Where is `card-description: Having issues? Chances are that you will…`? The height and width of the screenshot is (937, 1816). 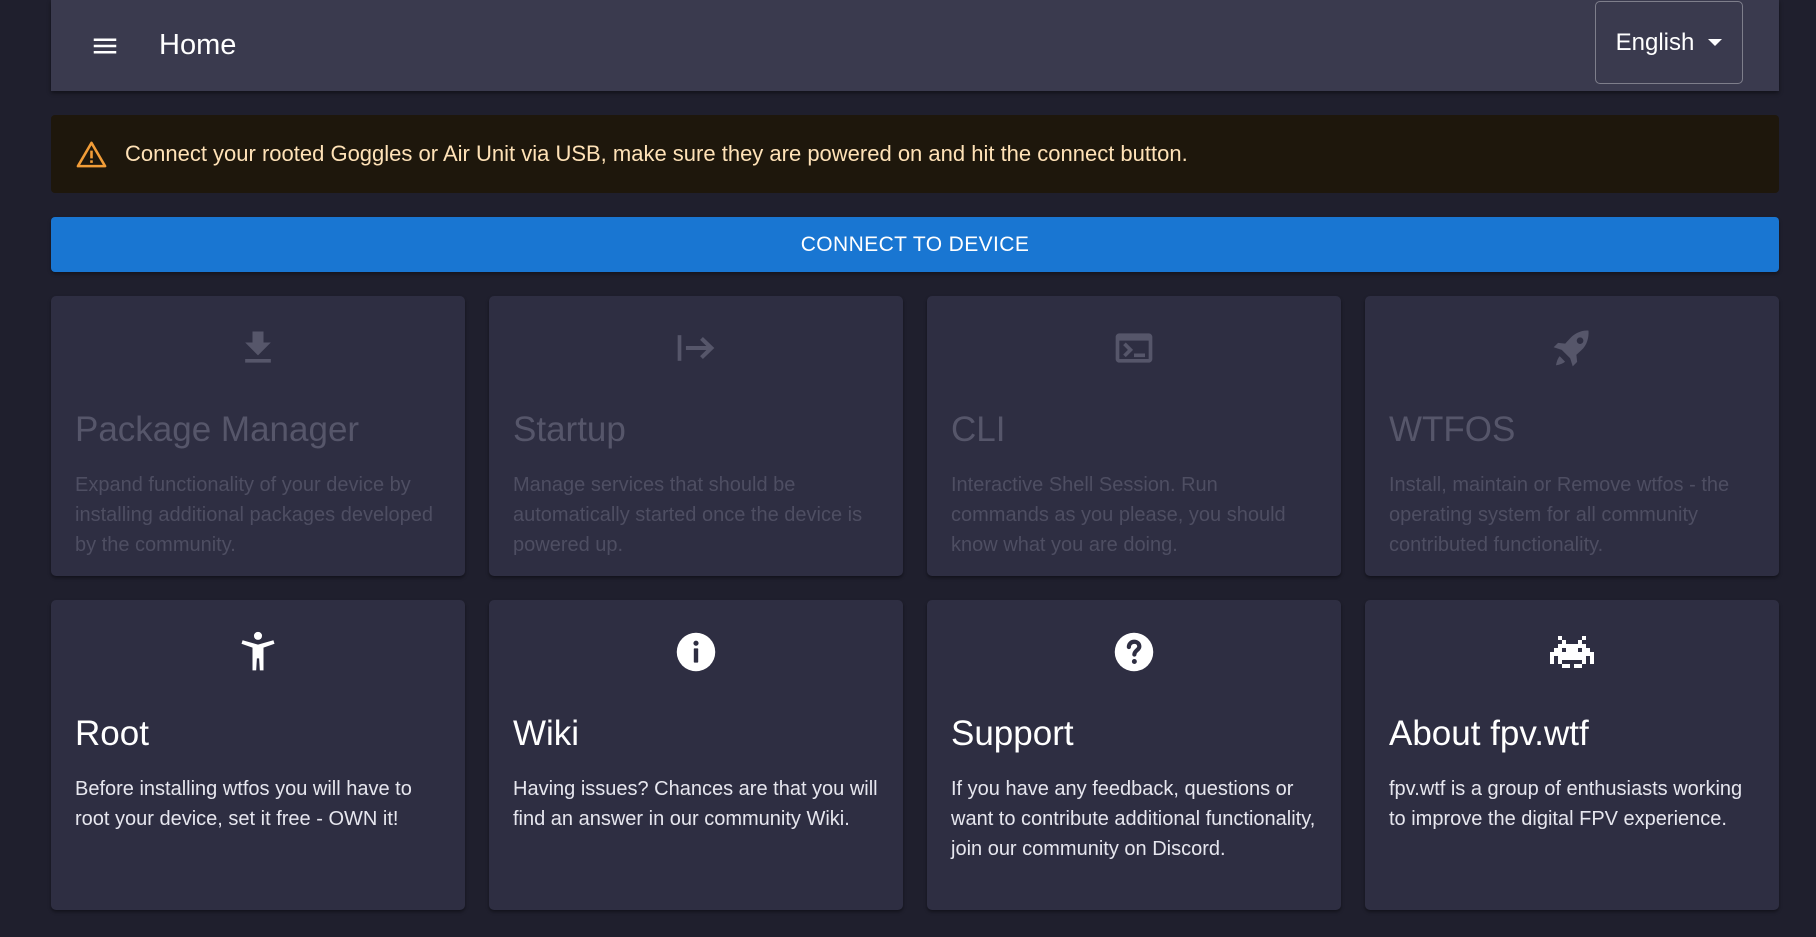 card-description: Having issues? Chances are that you will… is located at coordinates (695, 804).